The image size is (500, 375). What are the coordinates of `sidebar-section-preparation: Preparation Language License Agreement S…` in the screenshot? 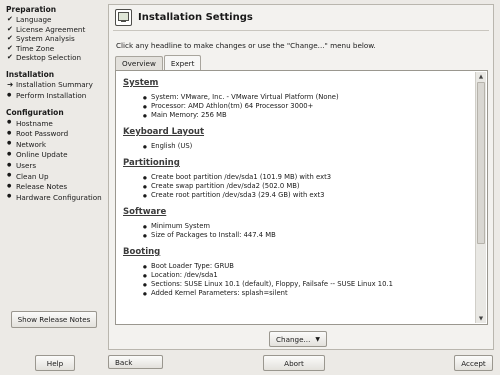 It's located at (56, 34).